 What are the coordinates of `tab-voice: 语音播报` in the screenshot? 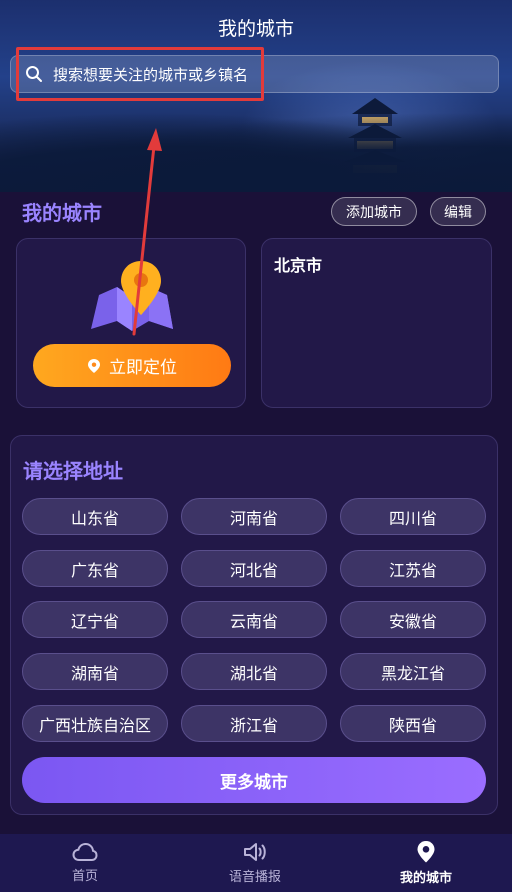 It's located at (255, 863).